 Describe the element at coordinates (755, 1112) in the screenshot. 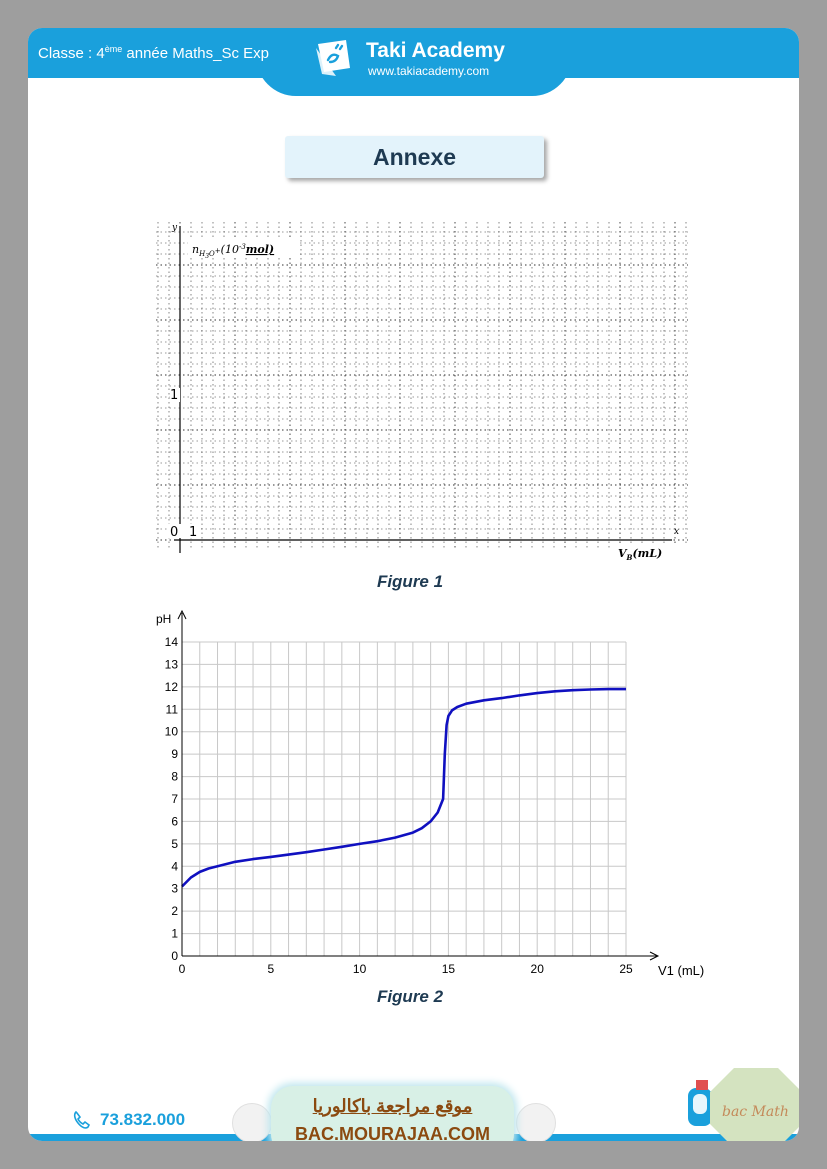

I see `bacmath-text: bac Math` at that location.